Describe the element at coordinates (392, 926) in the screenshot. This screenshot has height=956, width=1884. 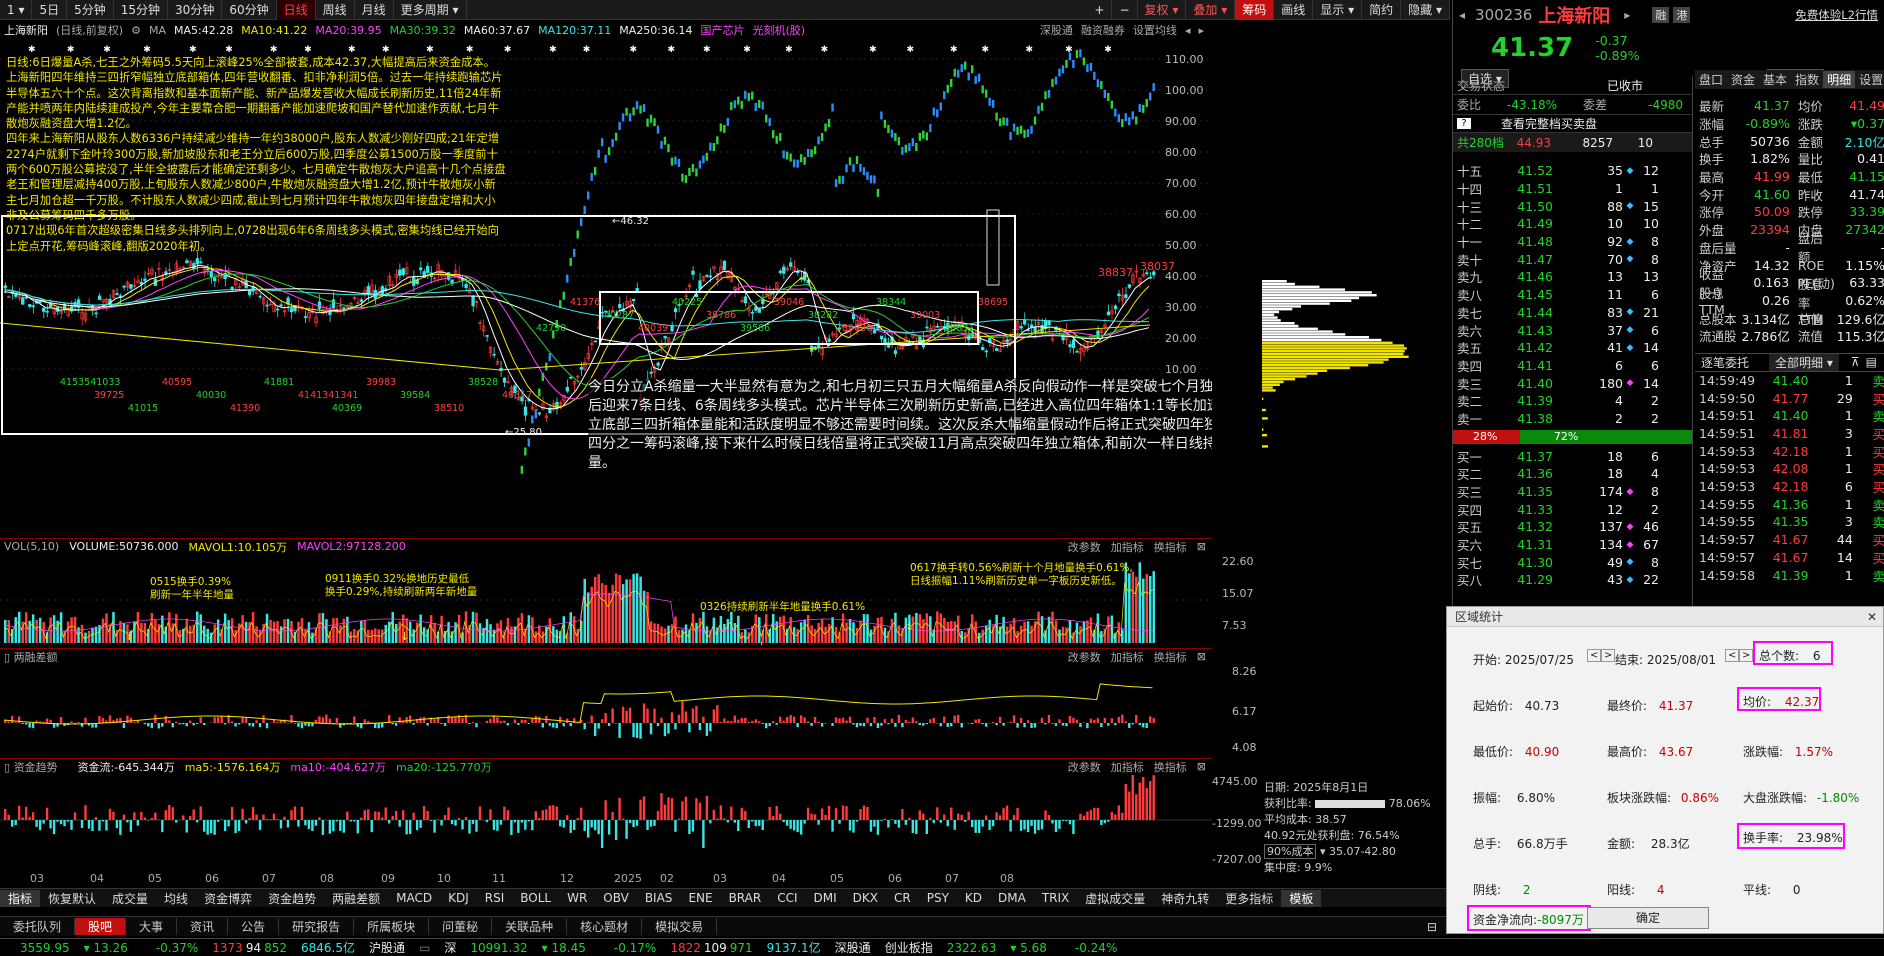
I see `tab-sectors: 所属板块` at that location.